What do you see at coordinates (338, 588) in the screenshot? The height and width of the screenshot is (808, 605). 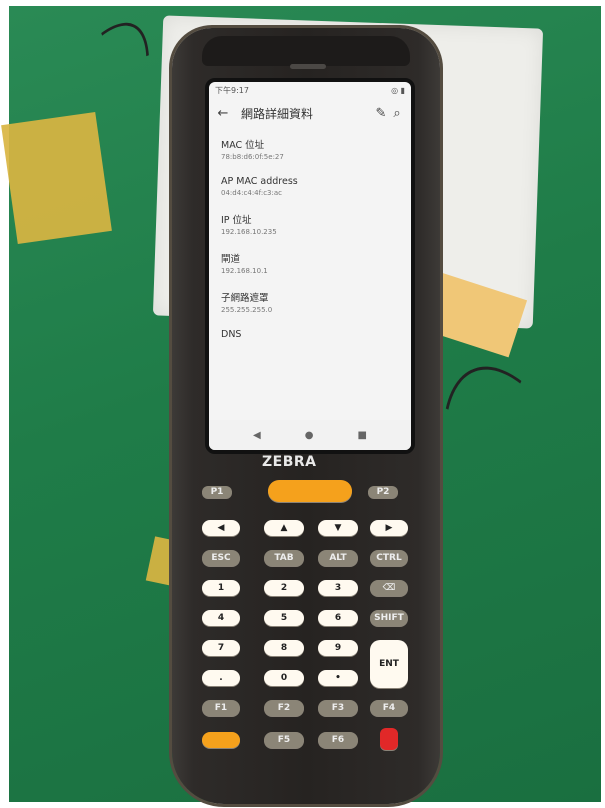 I see `key-3: 3` at bounding box center [338, 588].